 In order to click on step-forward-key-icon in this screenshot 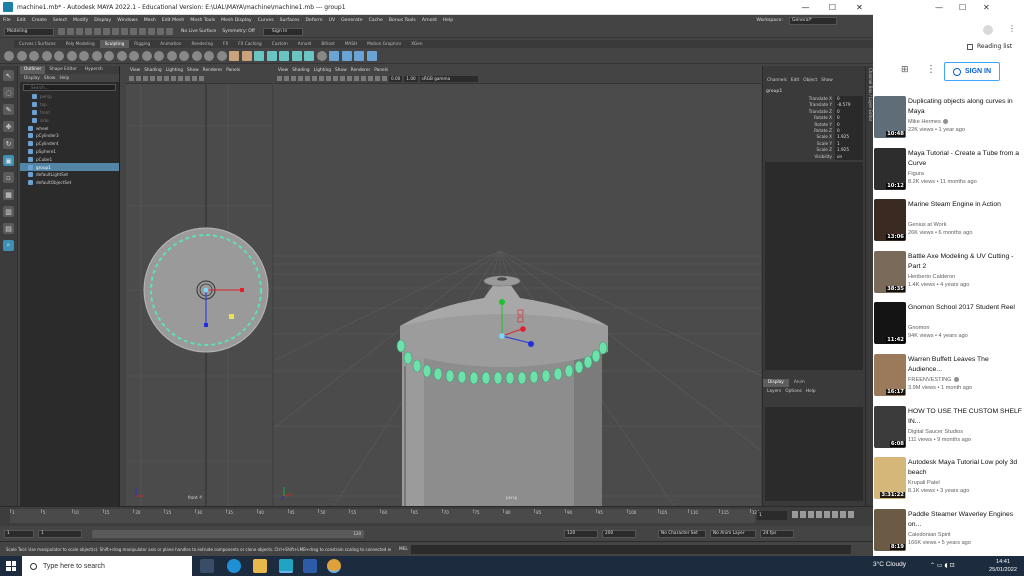, I will do `click(843, 514)`.